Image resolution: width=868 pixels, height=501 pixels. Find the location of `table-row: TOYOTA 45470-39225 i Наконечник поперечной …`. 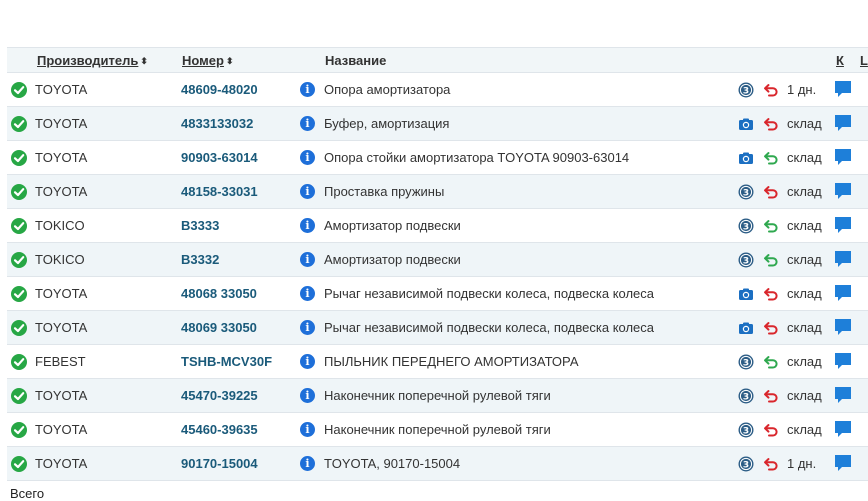

table-row: TOYOTA 45470-39225 i Наконечник поперечной … is located at coordinates (437, 396).